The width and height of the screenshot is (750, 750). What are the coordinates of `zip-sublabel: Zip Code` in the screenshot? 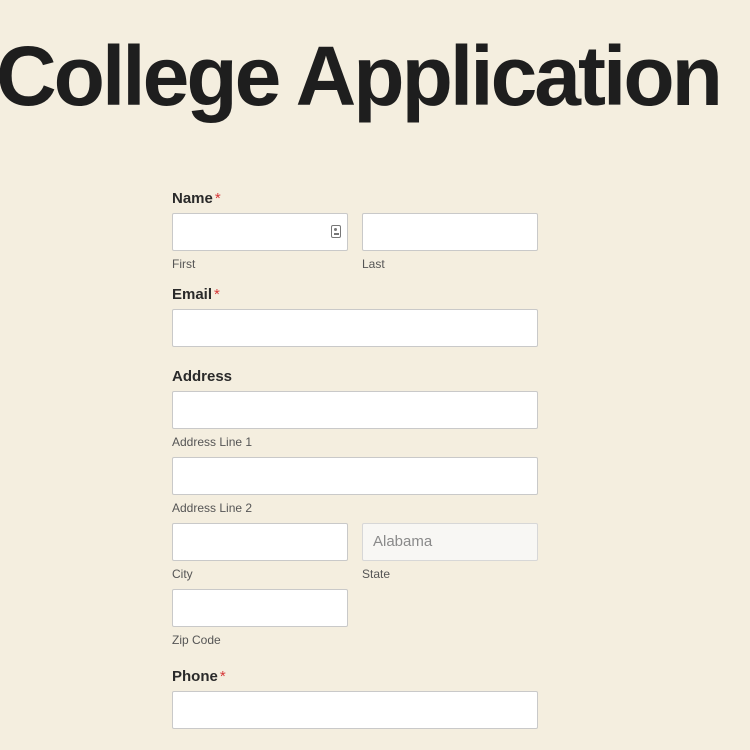 It's located at (196, 640).